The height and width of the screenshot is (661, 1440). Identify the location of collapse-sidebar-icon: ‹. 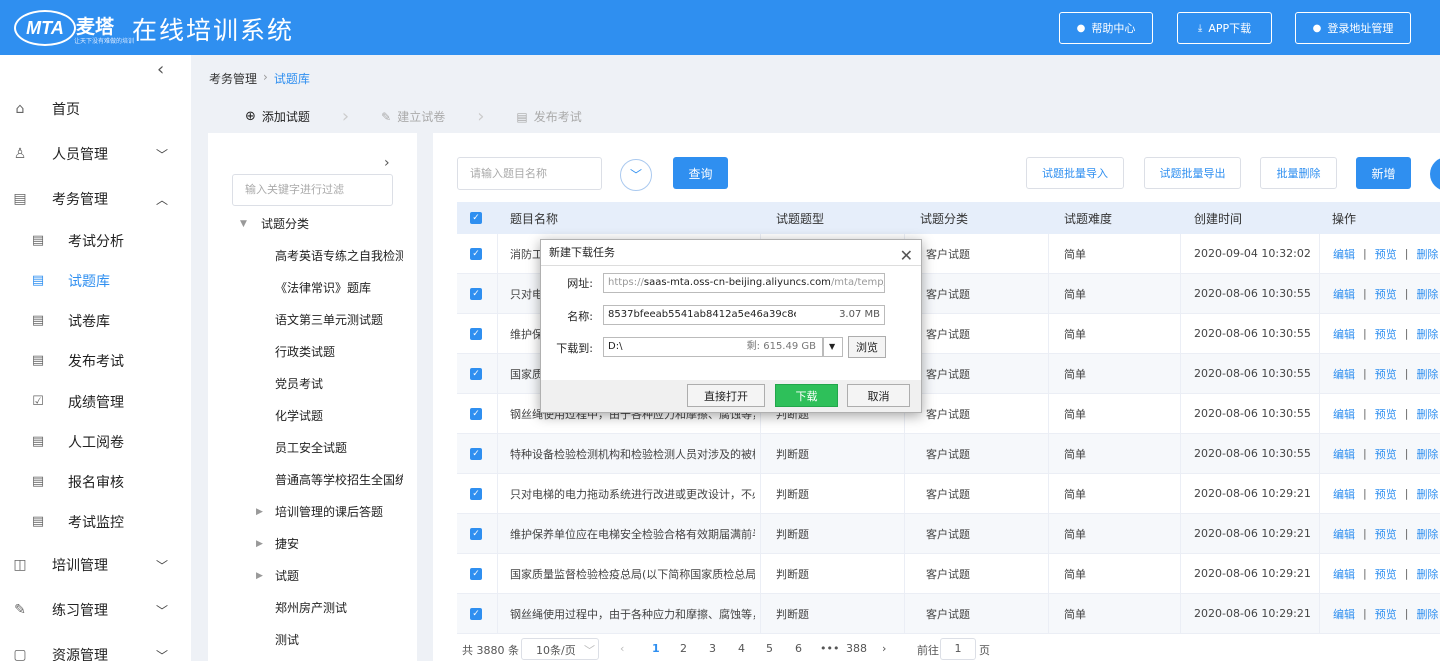
(160, 69).